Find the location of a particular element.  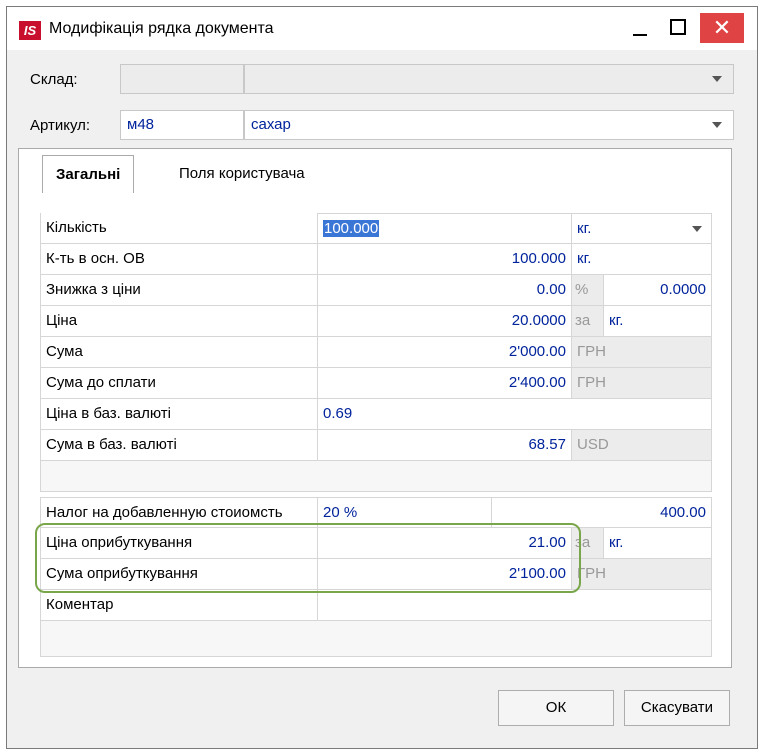

receipt-sum-input: 2'100.00 is located at coordinates (445, 574).